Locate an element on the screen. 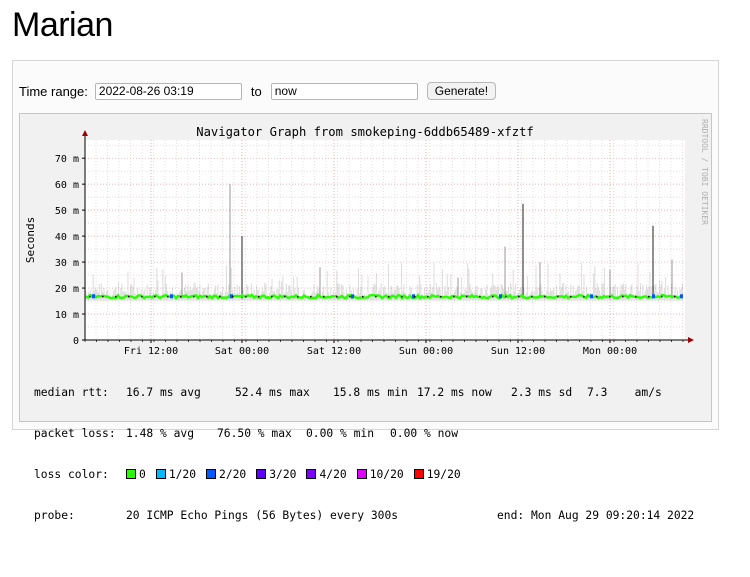 This screenshot has height=577, width=750. time-range-form: Time range: to Generate! is located at coordinates (258, 91).